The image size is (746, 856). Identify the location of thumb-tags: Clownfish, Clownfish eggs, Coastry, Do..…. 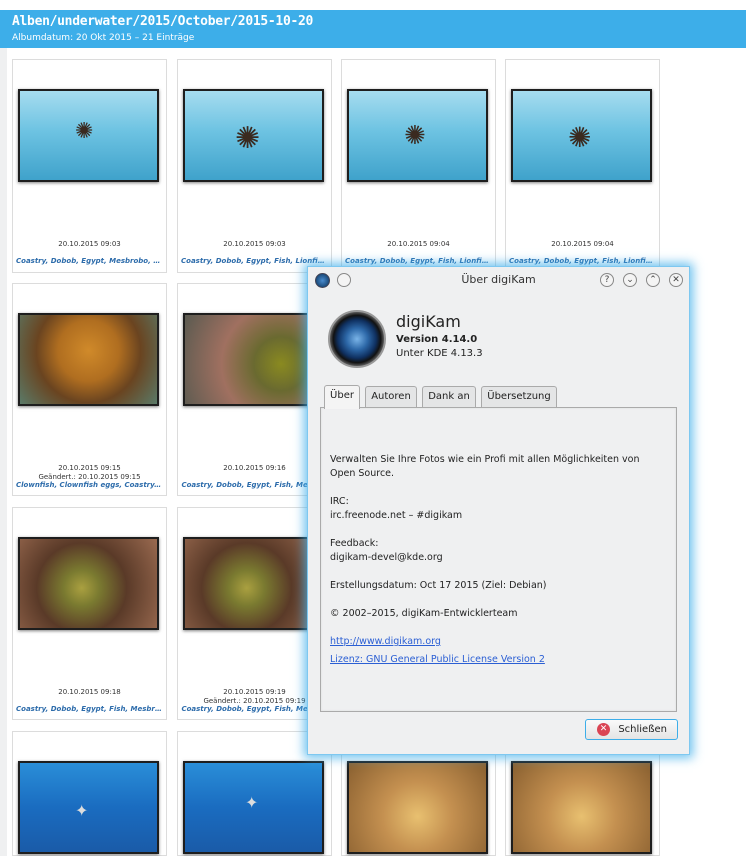
(91, 485).